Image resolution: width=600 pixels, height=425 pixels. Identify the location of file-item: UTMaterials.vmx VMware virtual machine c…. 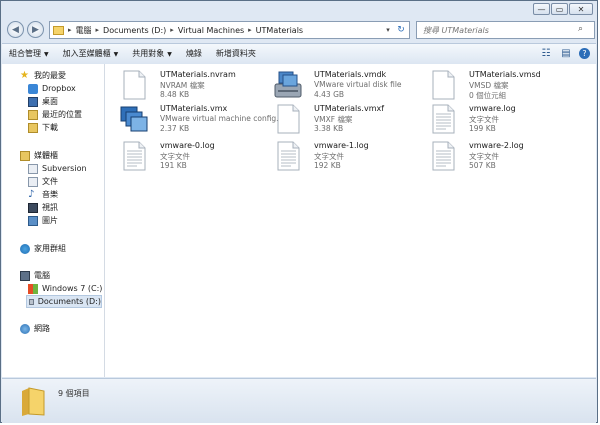
(201, 119).